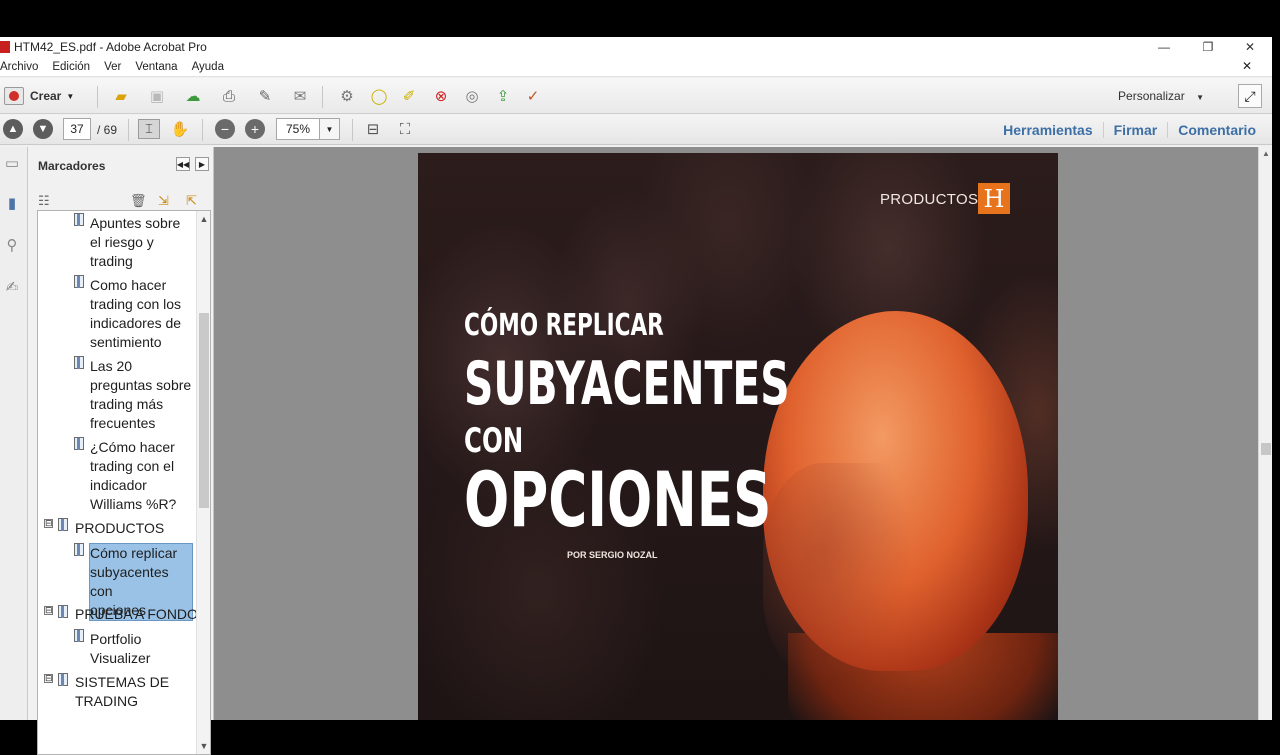  What do you see at coordinates (135, 223) in the screenshot?
I see `bookmark-label: Apuntes sobre` at bounding box center [135, 223].